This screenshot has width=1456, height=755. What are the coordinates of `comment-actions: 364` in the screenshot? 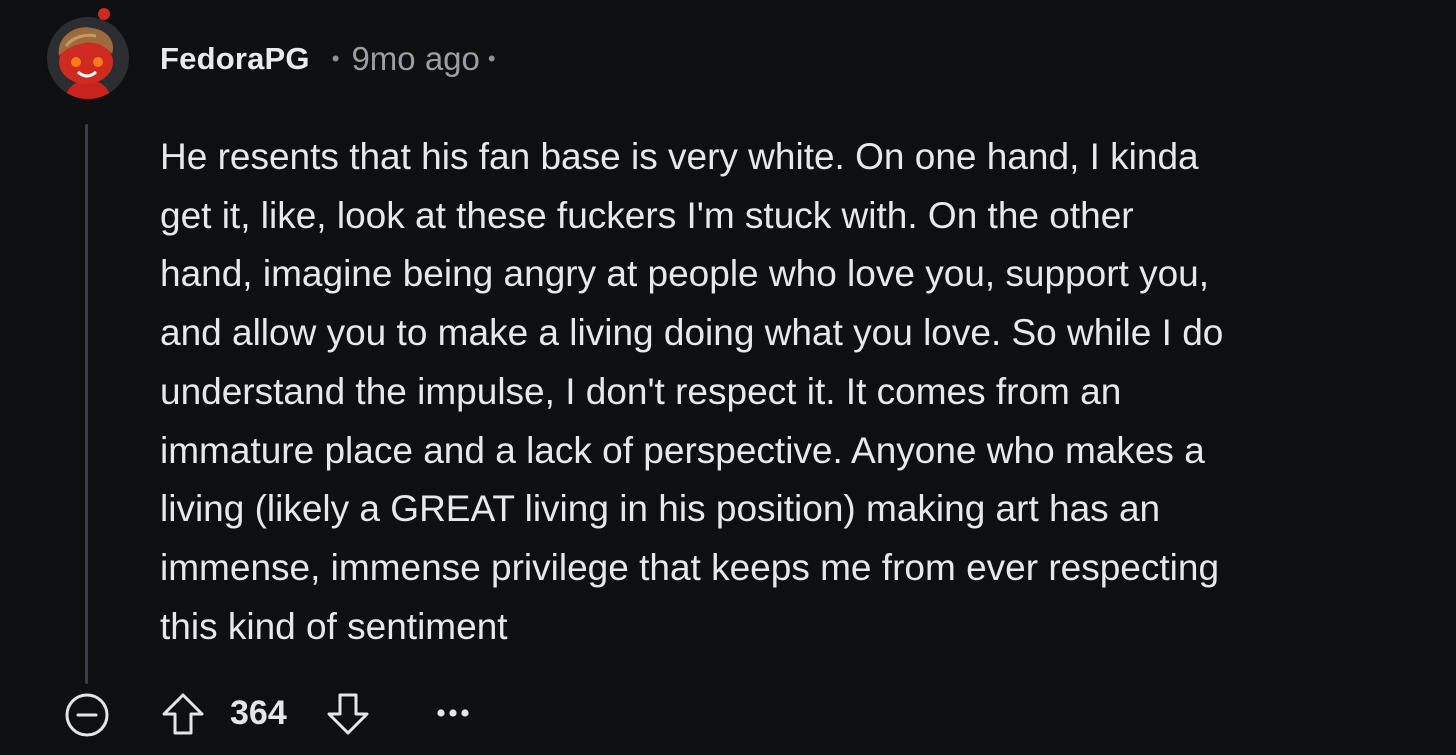 It's located at (300, 716).